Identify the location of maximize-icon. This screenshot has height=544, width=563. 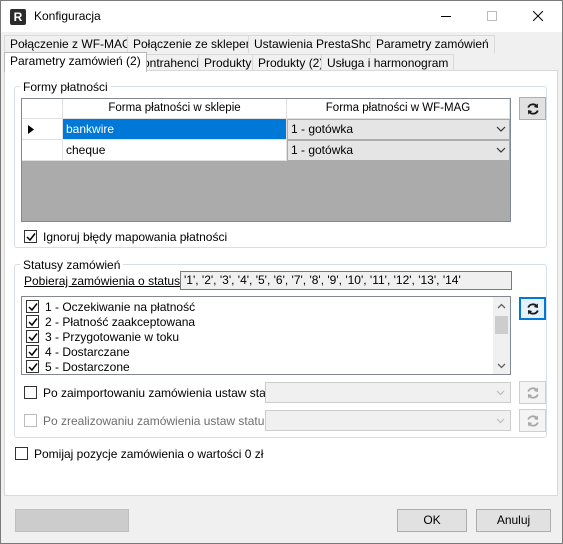
(492, 16).